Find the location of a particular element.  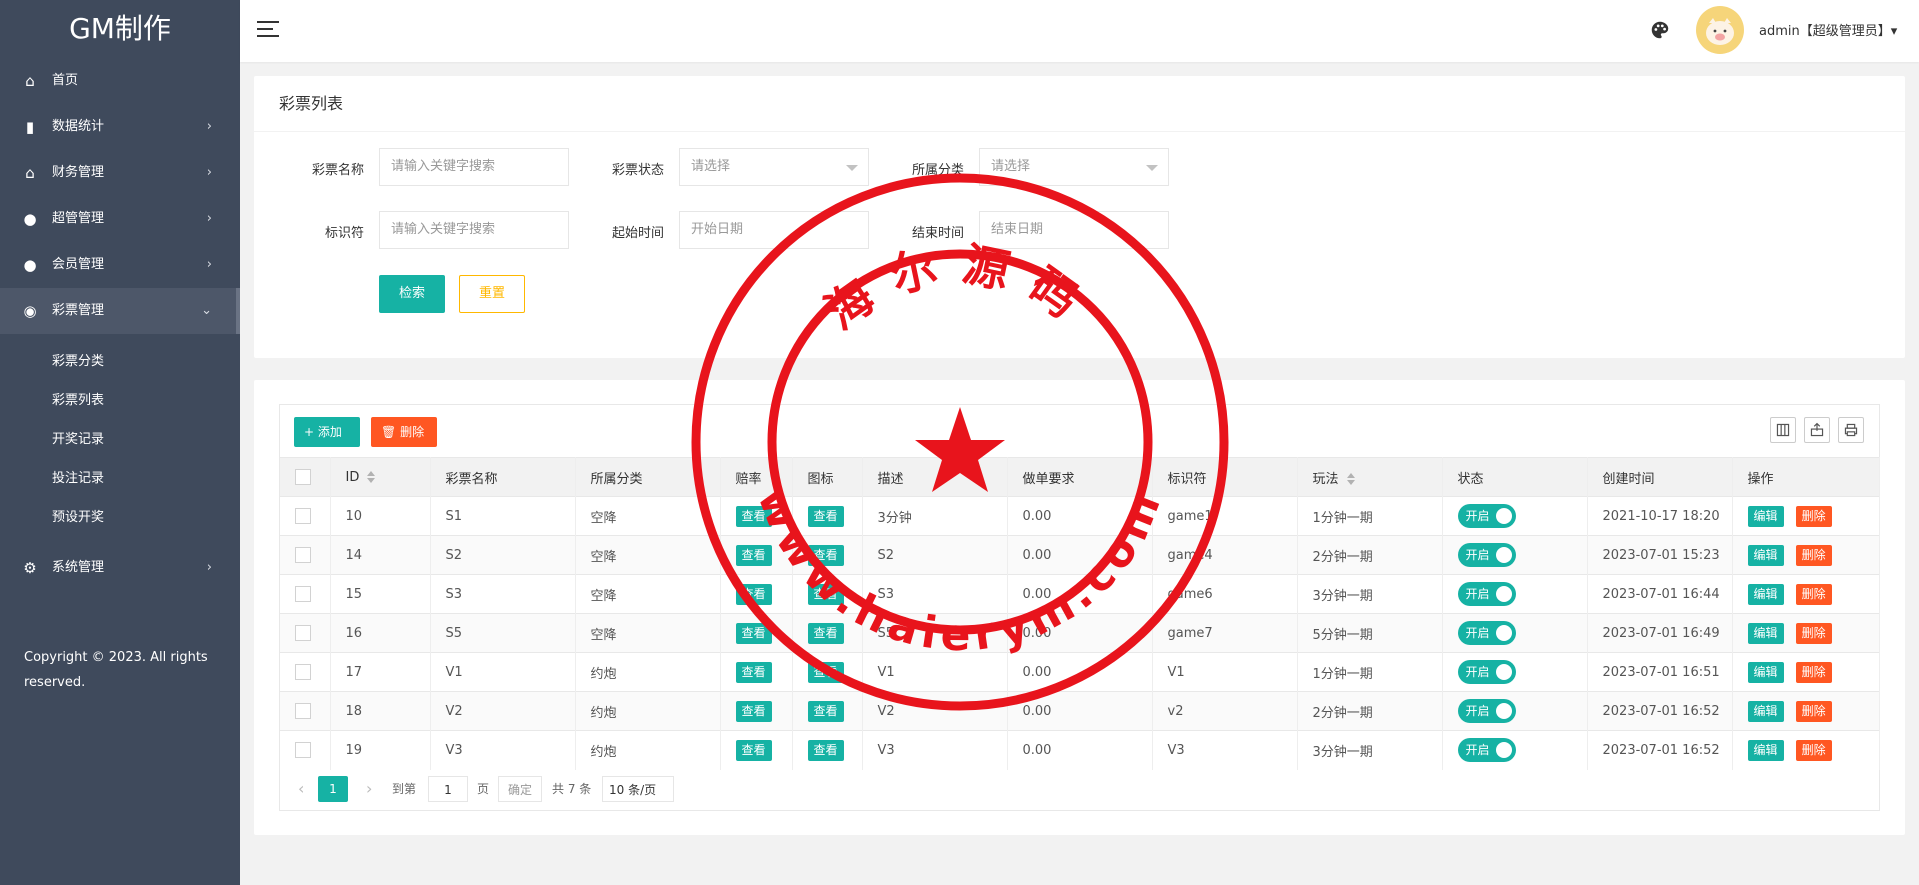

goto-confirm-button: 确定 is located at coordinates (520, 789).